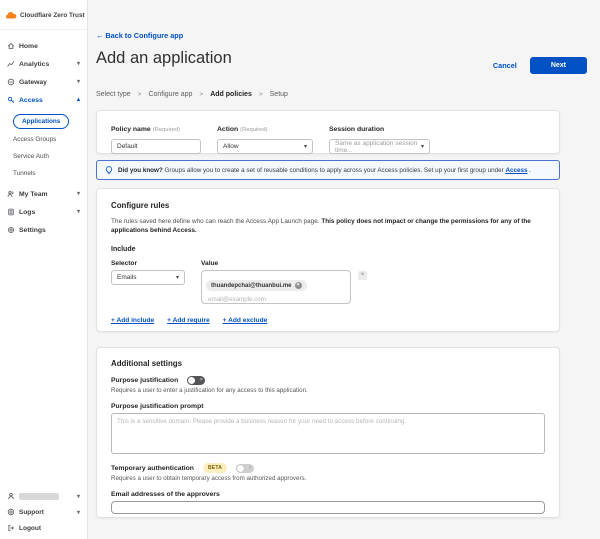 Image resolution: width=600 pixels, height=539 pixels. Describe the element at coordinates (245, 320) in the screenshot. I see `add-exclude-link: + Add exclude` at that location.